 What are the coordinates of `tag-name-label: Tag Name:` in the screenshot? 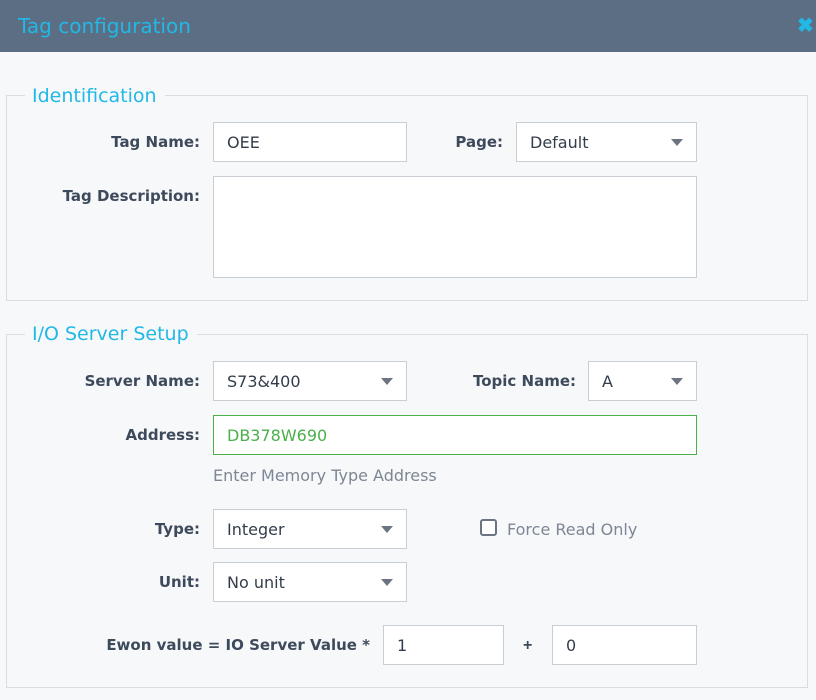 It's located at (155, 142).